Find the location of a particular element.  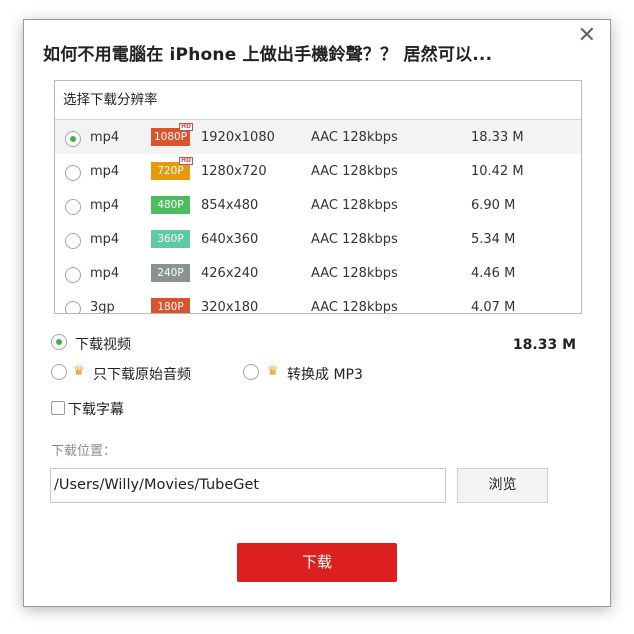

browse-button: 浏览 is located at coordinates (502, 485).